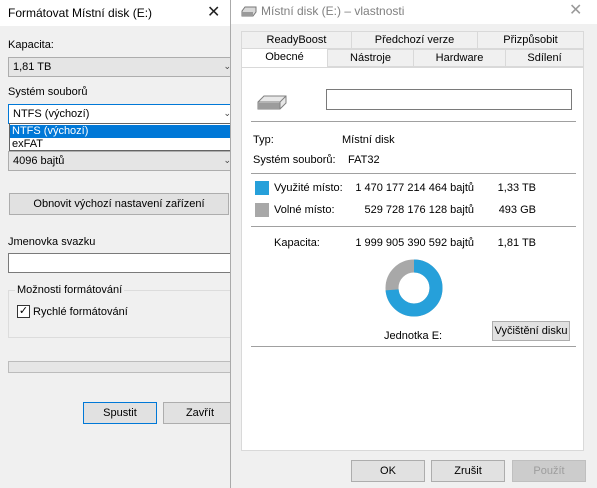  Describe the element at coordinates (414, 288) in the screenshot. I see `disk-usage-donut` at that location.